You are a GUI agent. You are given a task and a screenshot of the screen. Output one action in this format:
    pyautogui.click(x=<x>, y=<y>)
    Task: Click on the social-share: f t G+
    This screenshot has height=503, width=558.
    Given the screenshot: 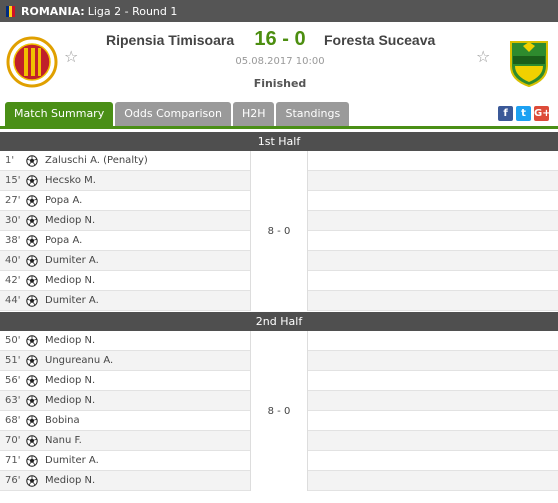 What is the action you would take?
    pyautogui.click(x=525, y=113)
    